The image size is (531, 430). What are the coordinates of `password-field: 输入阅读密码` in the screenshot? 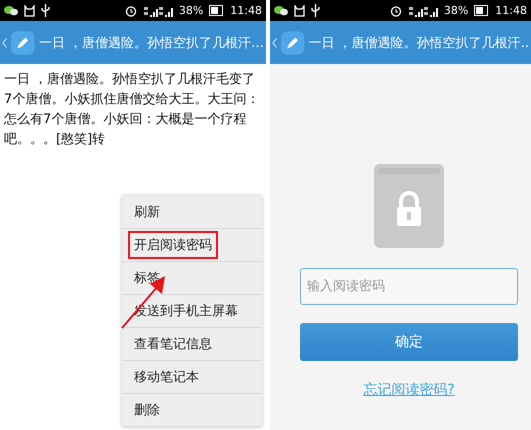 It's located at (409, 286).